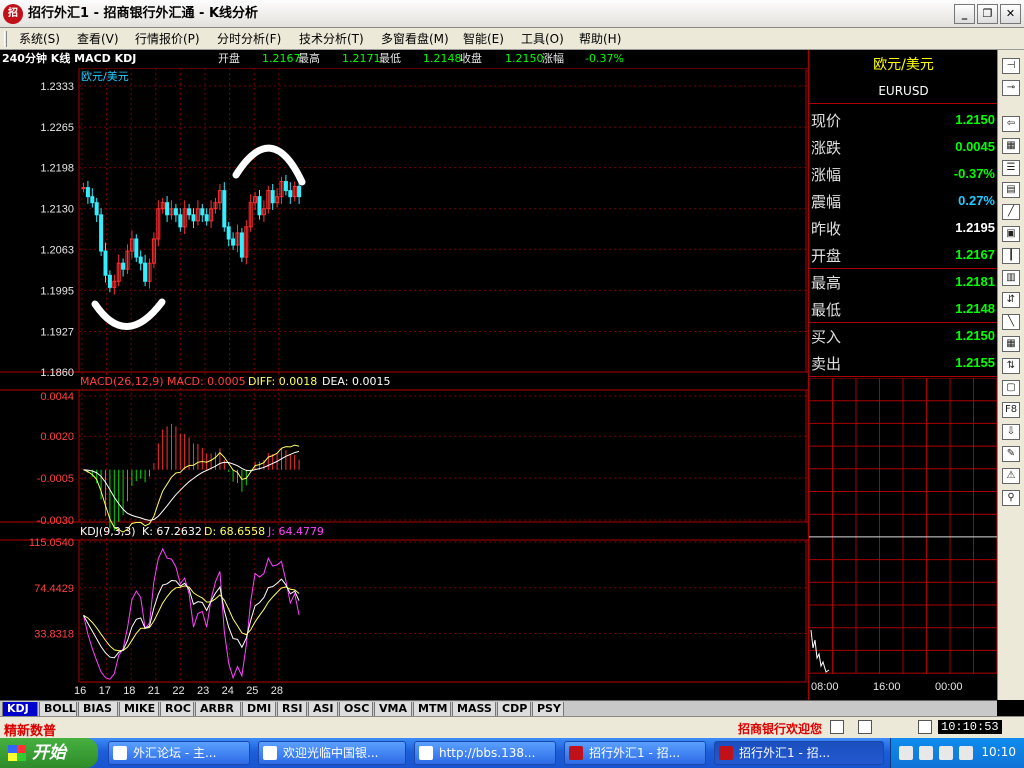  I want to click on list-icon: ☰, so click(1011, 168).